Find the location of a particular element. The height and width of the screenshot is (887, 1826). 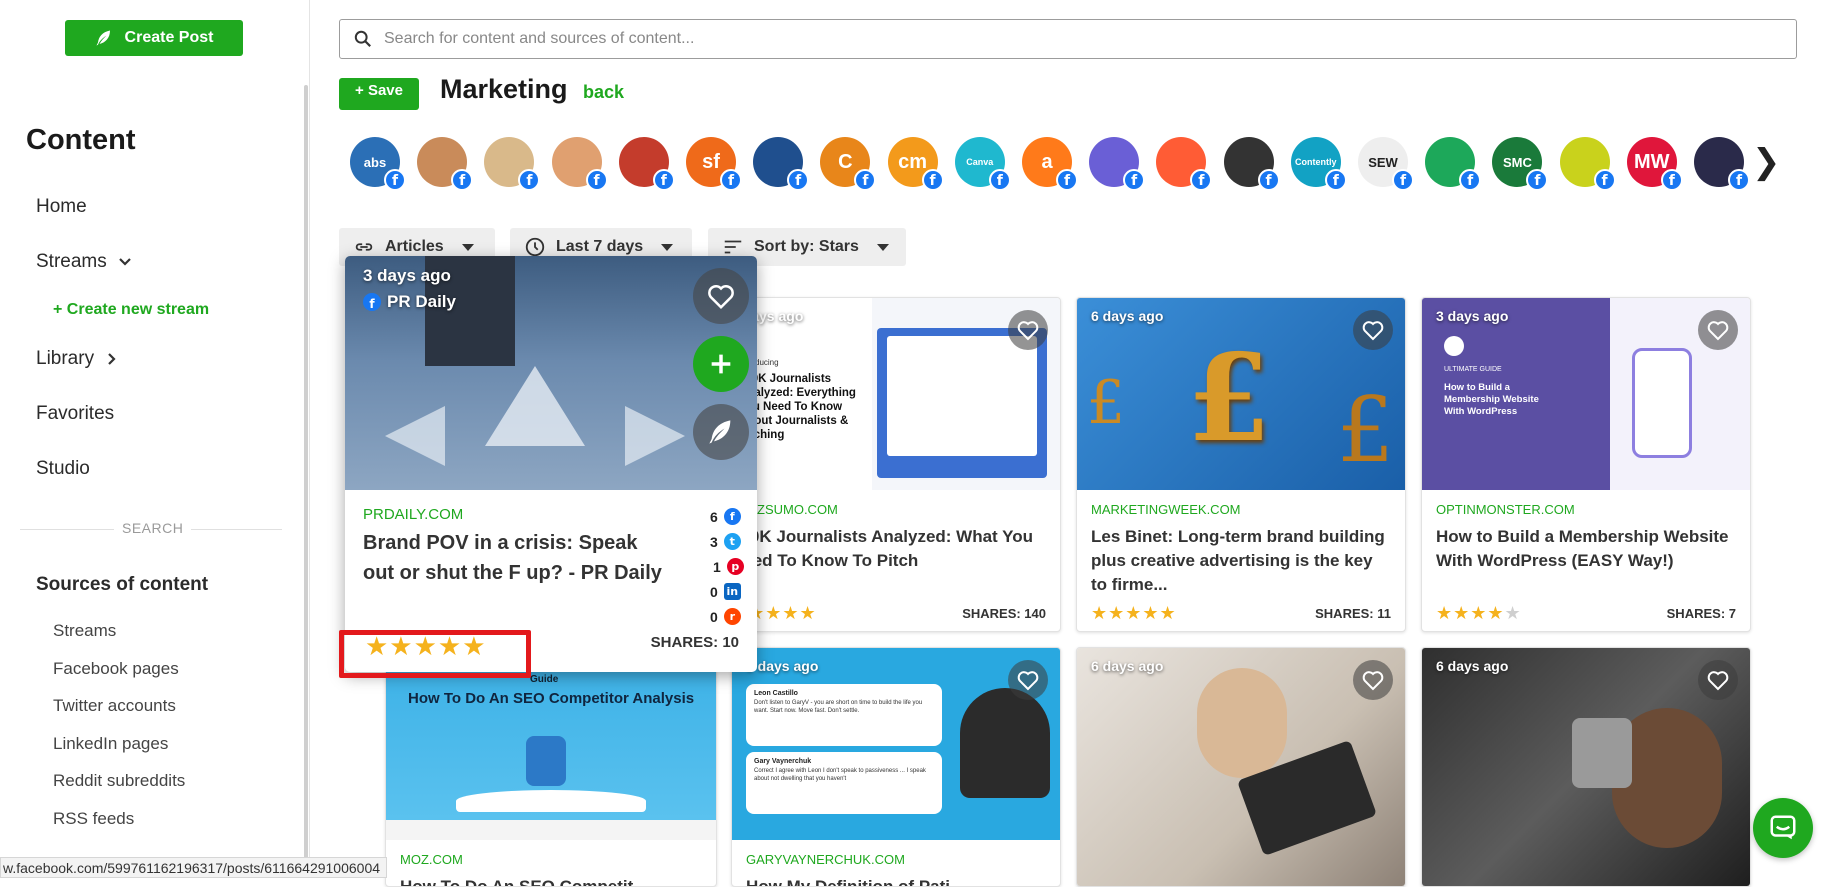

card-footer: ★★★★★ SHARES: 11 is located at coordinates (1241, 613).